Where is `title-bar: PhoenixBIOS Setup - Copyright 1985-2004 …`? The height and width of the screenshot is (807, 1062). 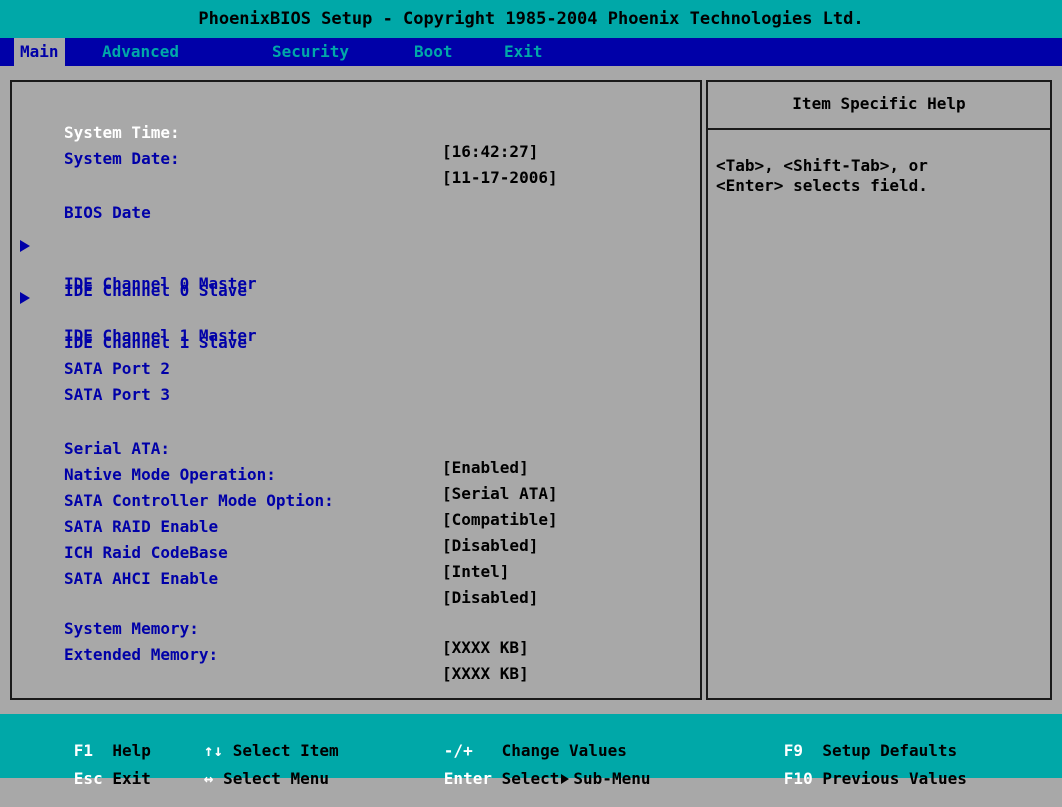
title-bar: PhoenixBIOS Setup - Copyright 1985-2004 … is located at coordinates (531, 19).